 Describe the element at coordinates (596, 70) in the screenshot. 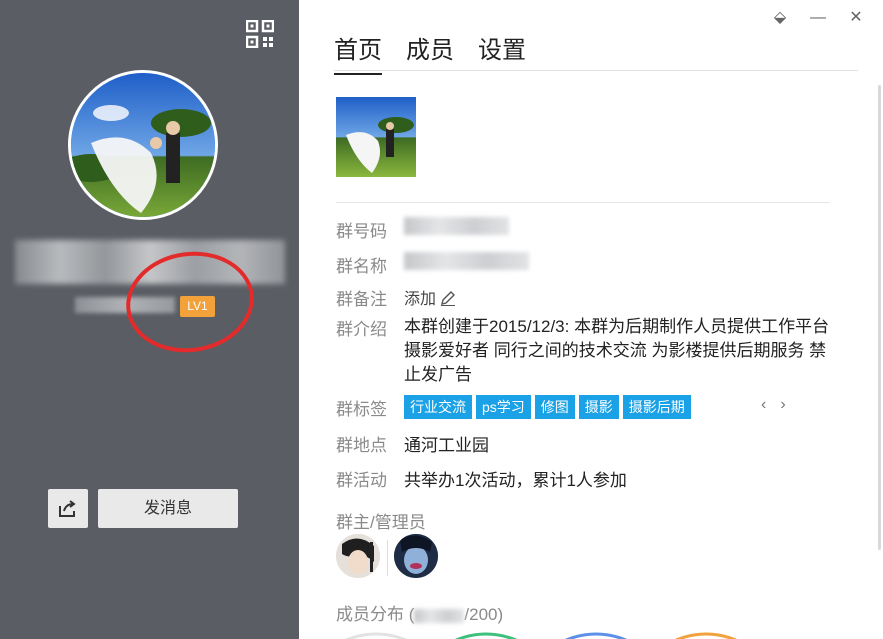

I see `tab-divider` at that location.